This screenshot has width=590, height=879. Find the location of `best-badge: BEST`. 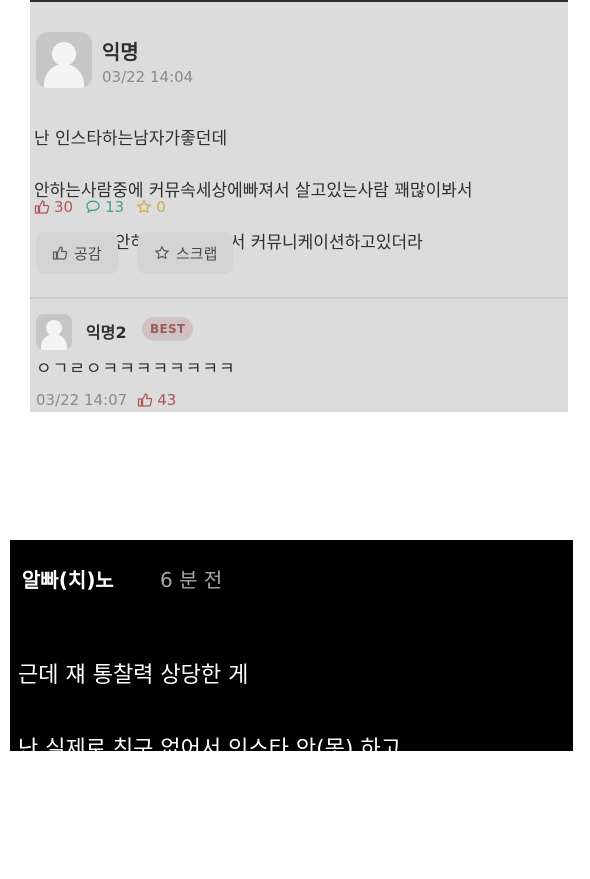

best-badge: BEST is located at coordinates (168, 329).